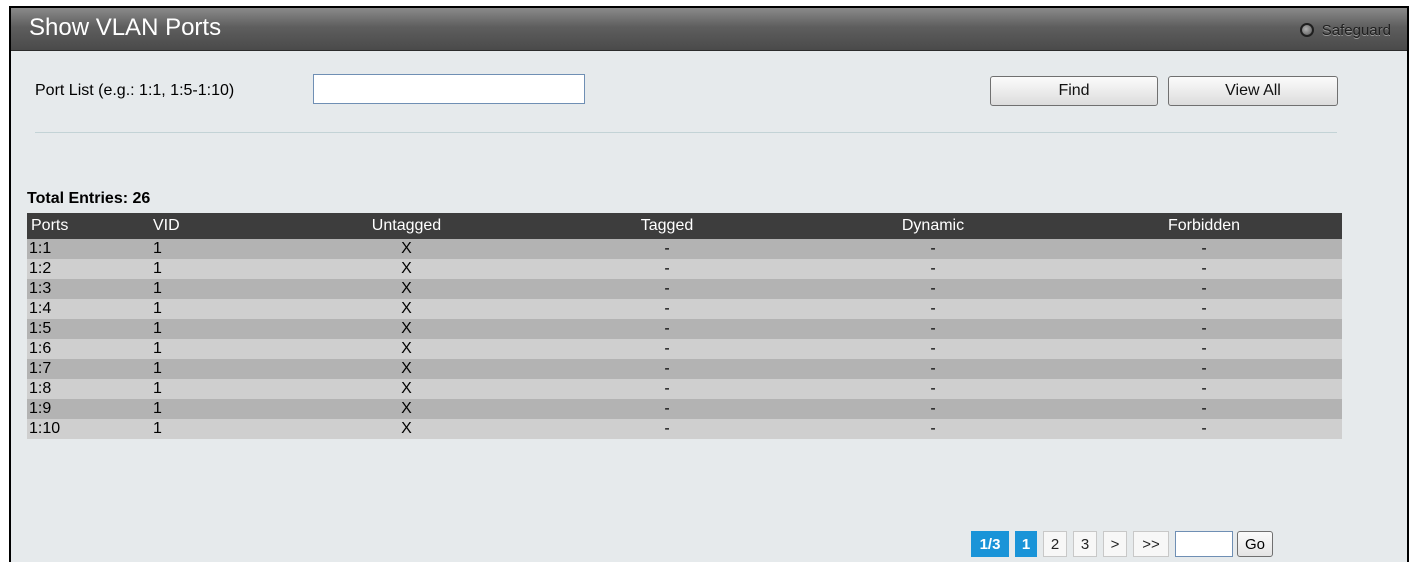 This screenshot has height=562, width=1418. Describe the element at coordinates (1253, 91) in the screenshot. I see `view-all-button: View All` at that location.